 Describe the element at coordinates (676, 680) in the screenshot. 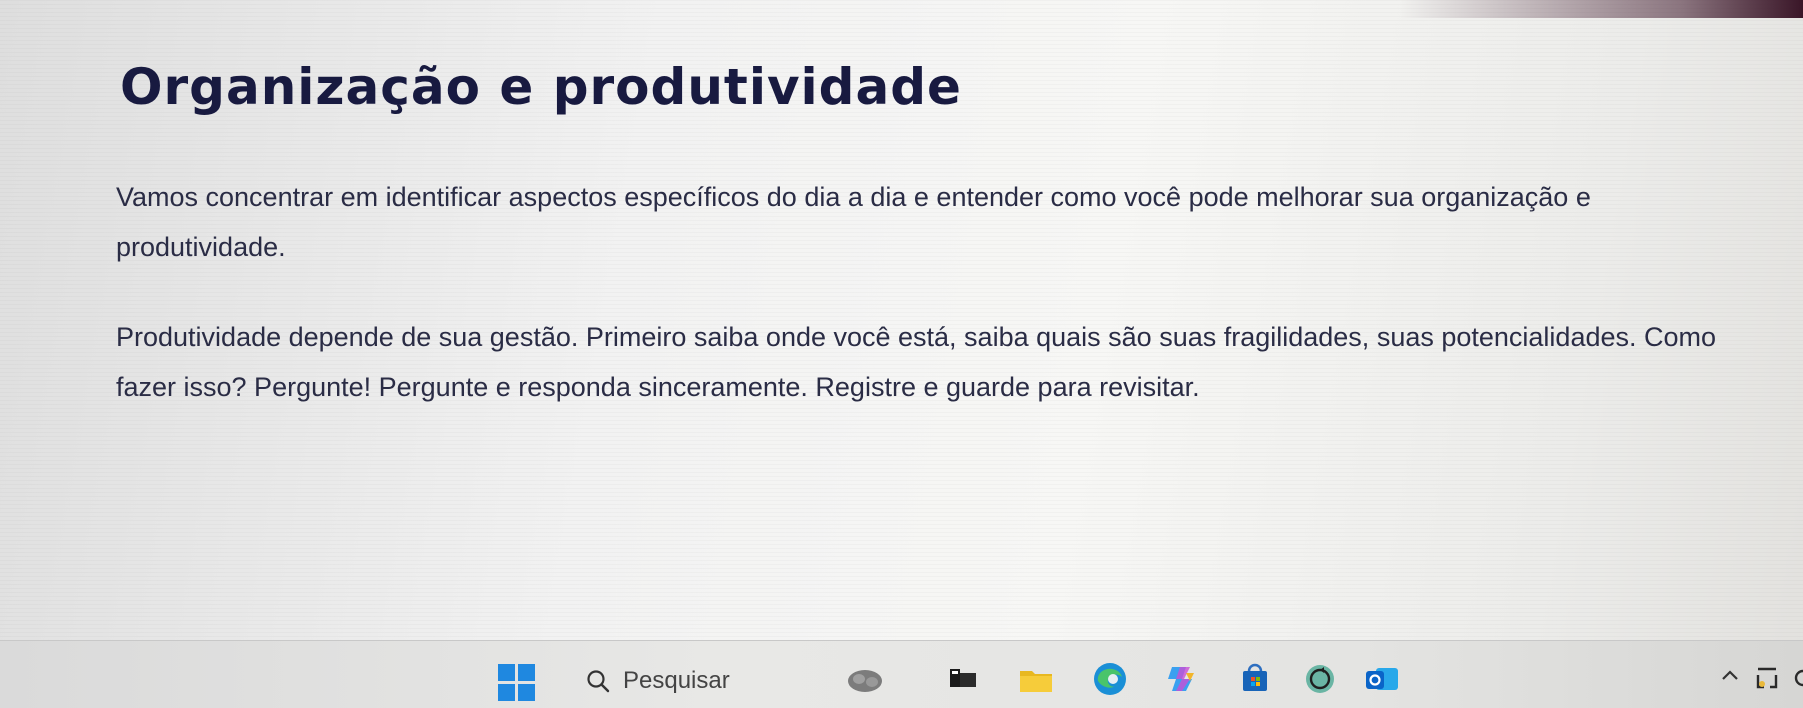

I see `search-placeholder: Pesquisar` at that location.